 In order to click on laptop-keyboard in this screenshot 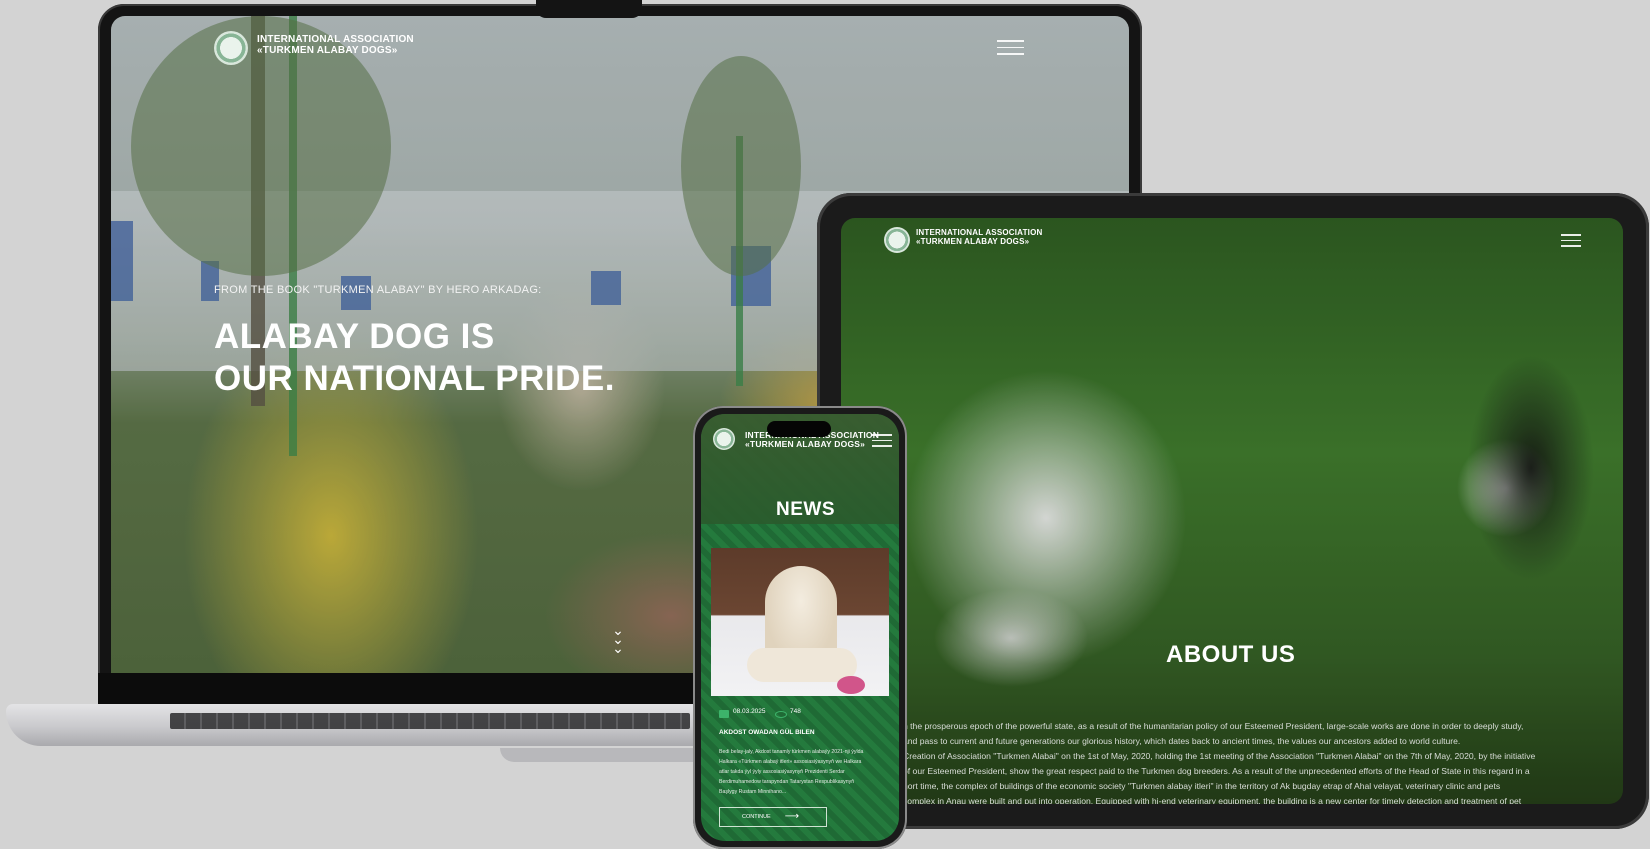, I will do `click(430, 721)`.